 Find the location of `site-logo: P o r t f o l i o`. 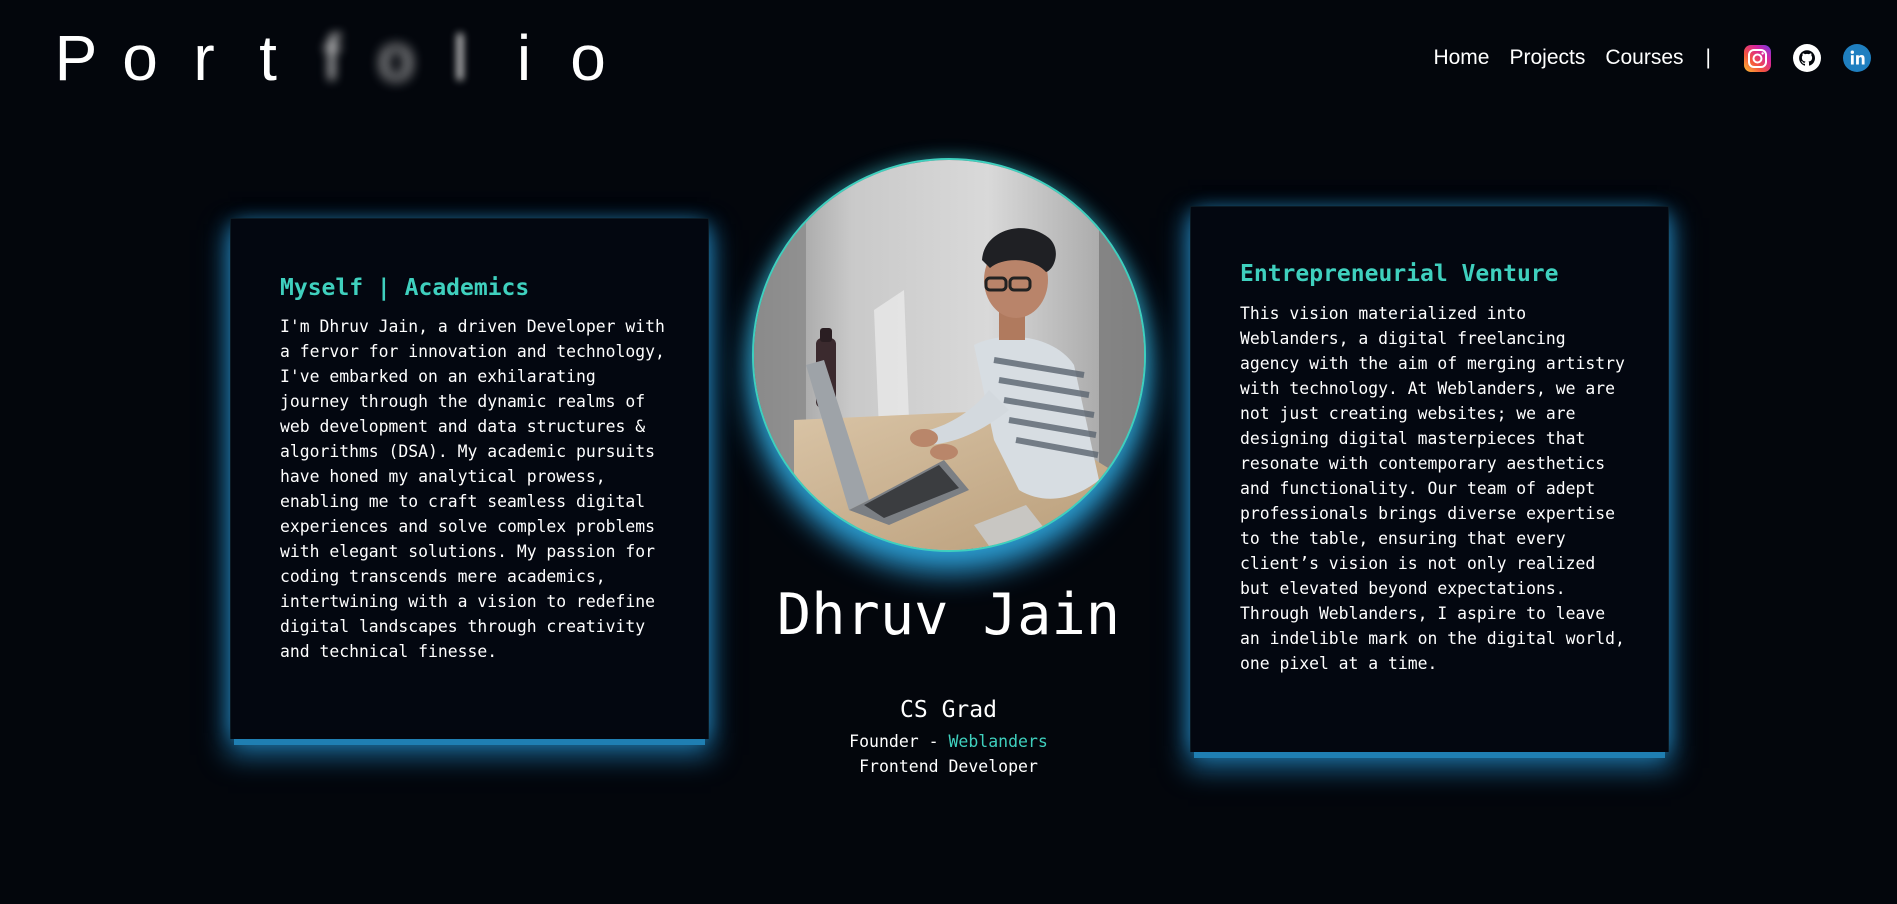

site-logo: P o r t f o l i o is located at coordinates (332, 58).